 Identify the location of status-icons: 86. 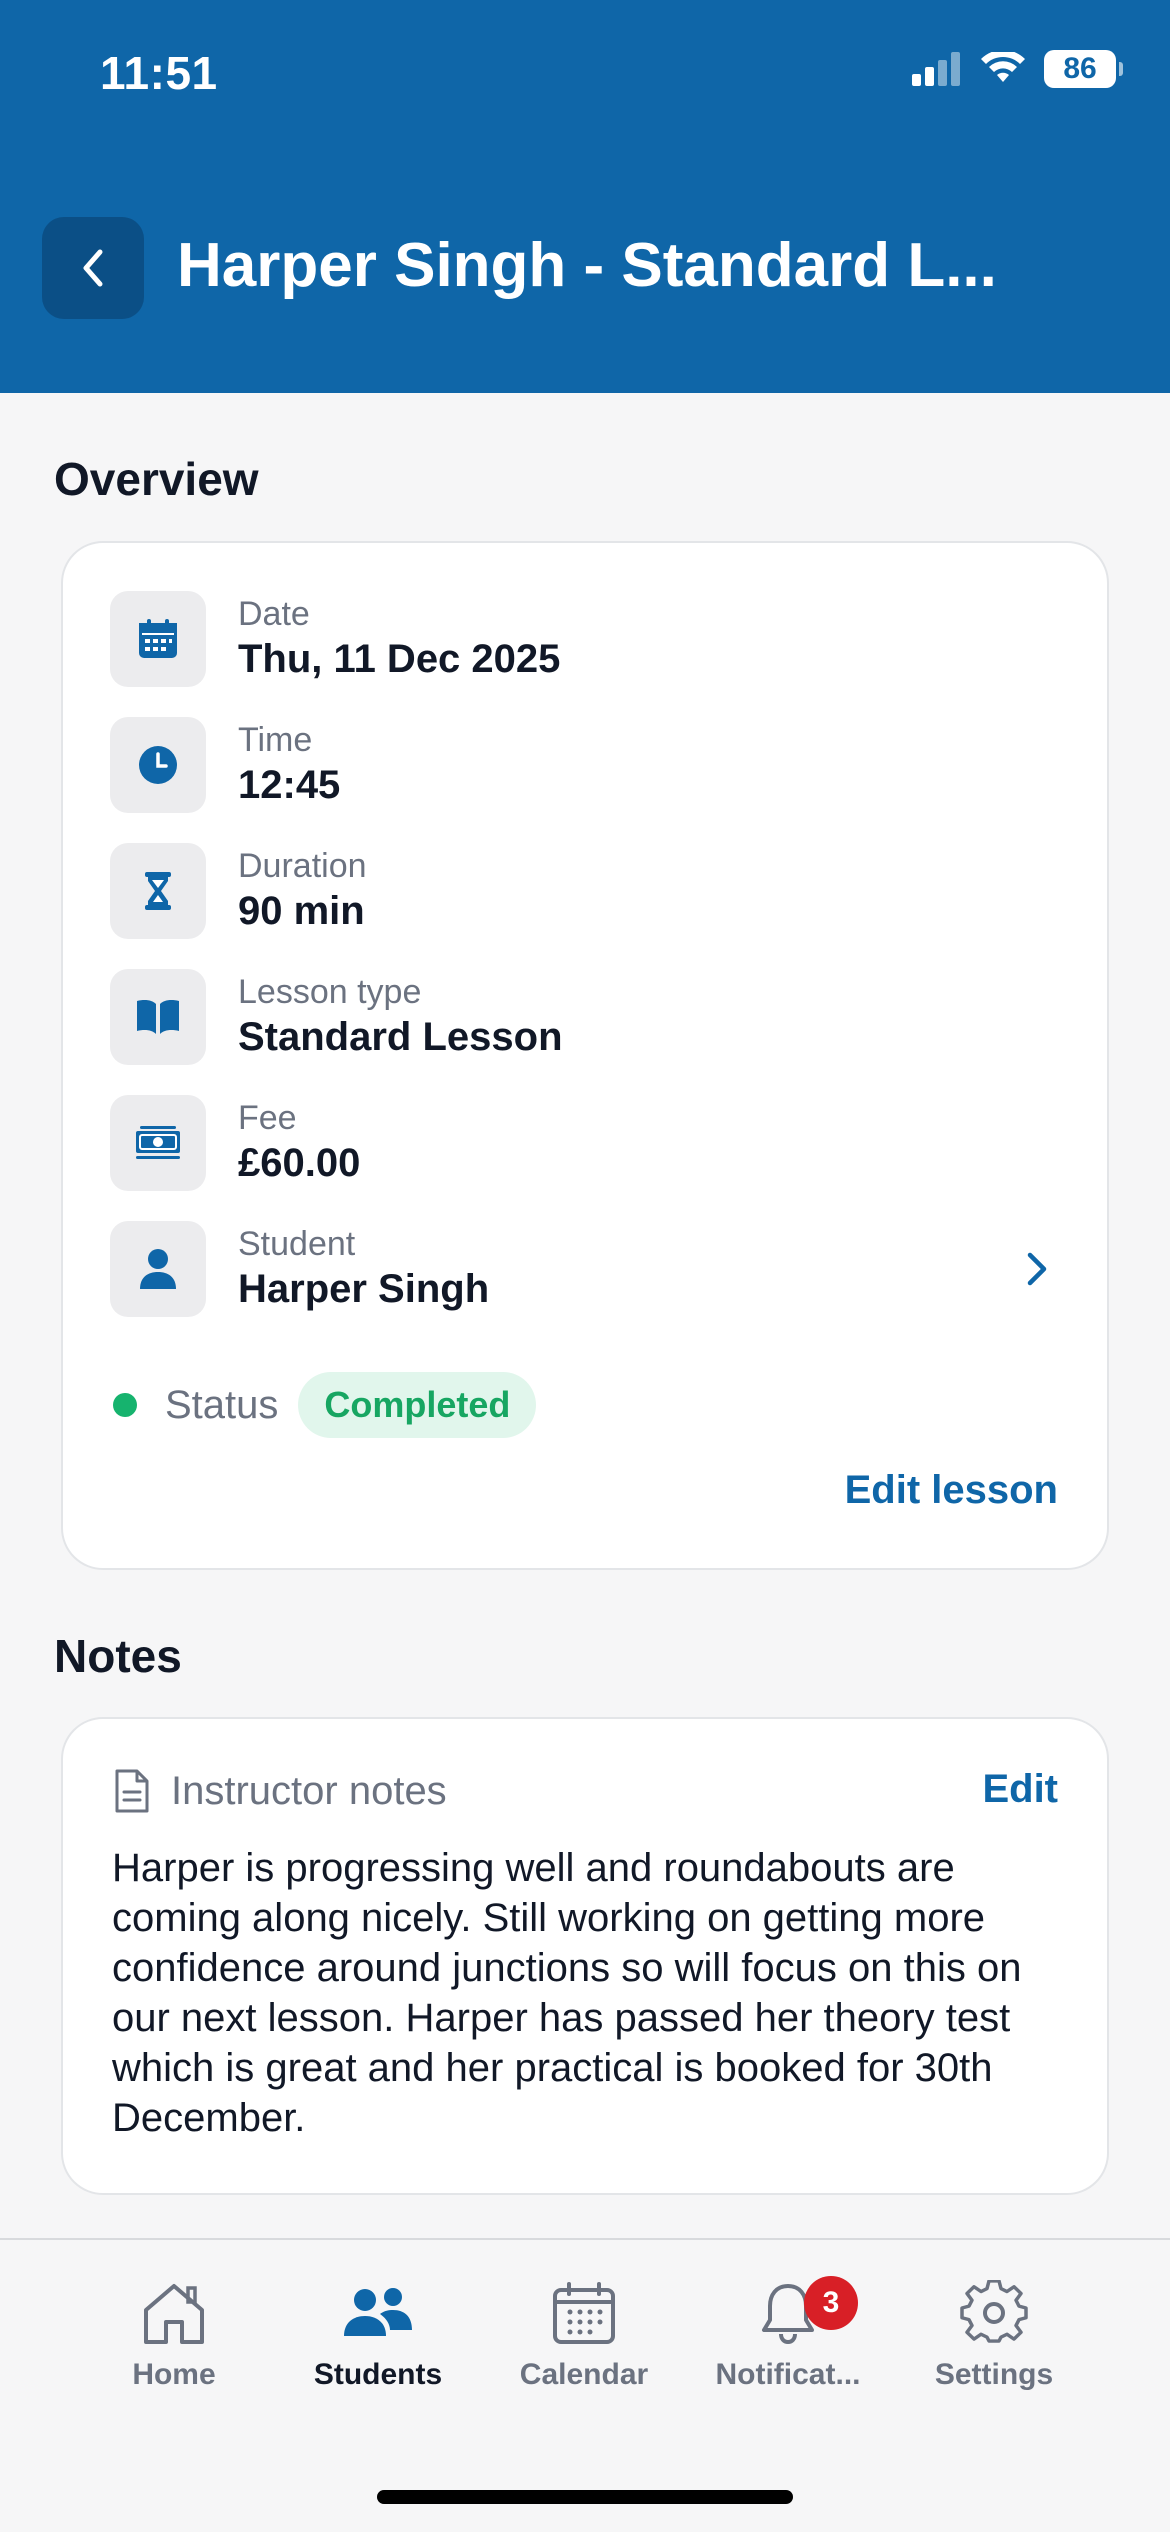
(1017, 69).